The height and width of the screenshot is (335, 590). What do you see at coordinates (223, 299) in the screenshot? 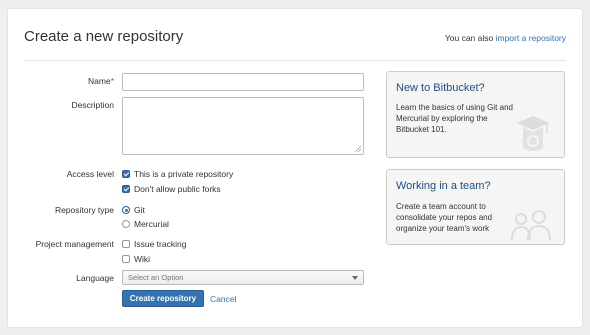
I see `cancel-link: Cancel` at bounding box center [223, 299].